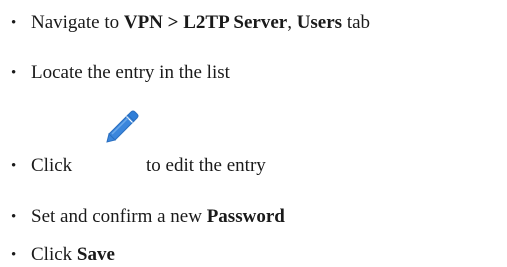 The image size is (507, 267). What do you see at coordinates (206, 165) in the screenshot?
I see `step-text: to edit the entry` at bounding box center [206, 165].